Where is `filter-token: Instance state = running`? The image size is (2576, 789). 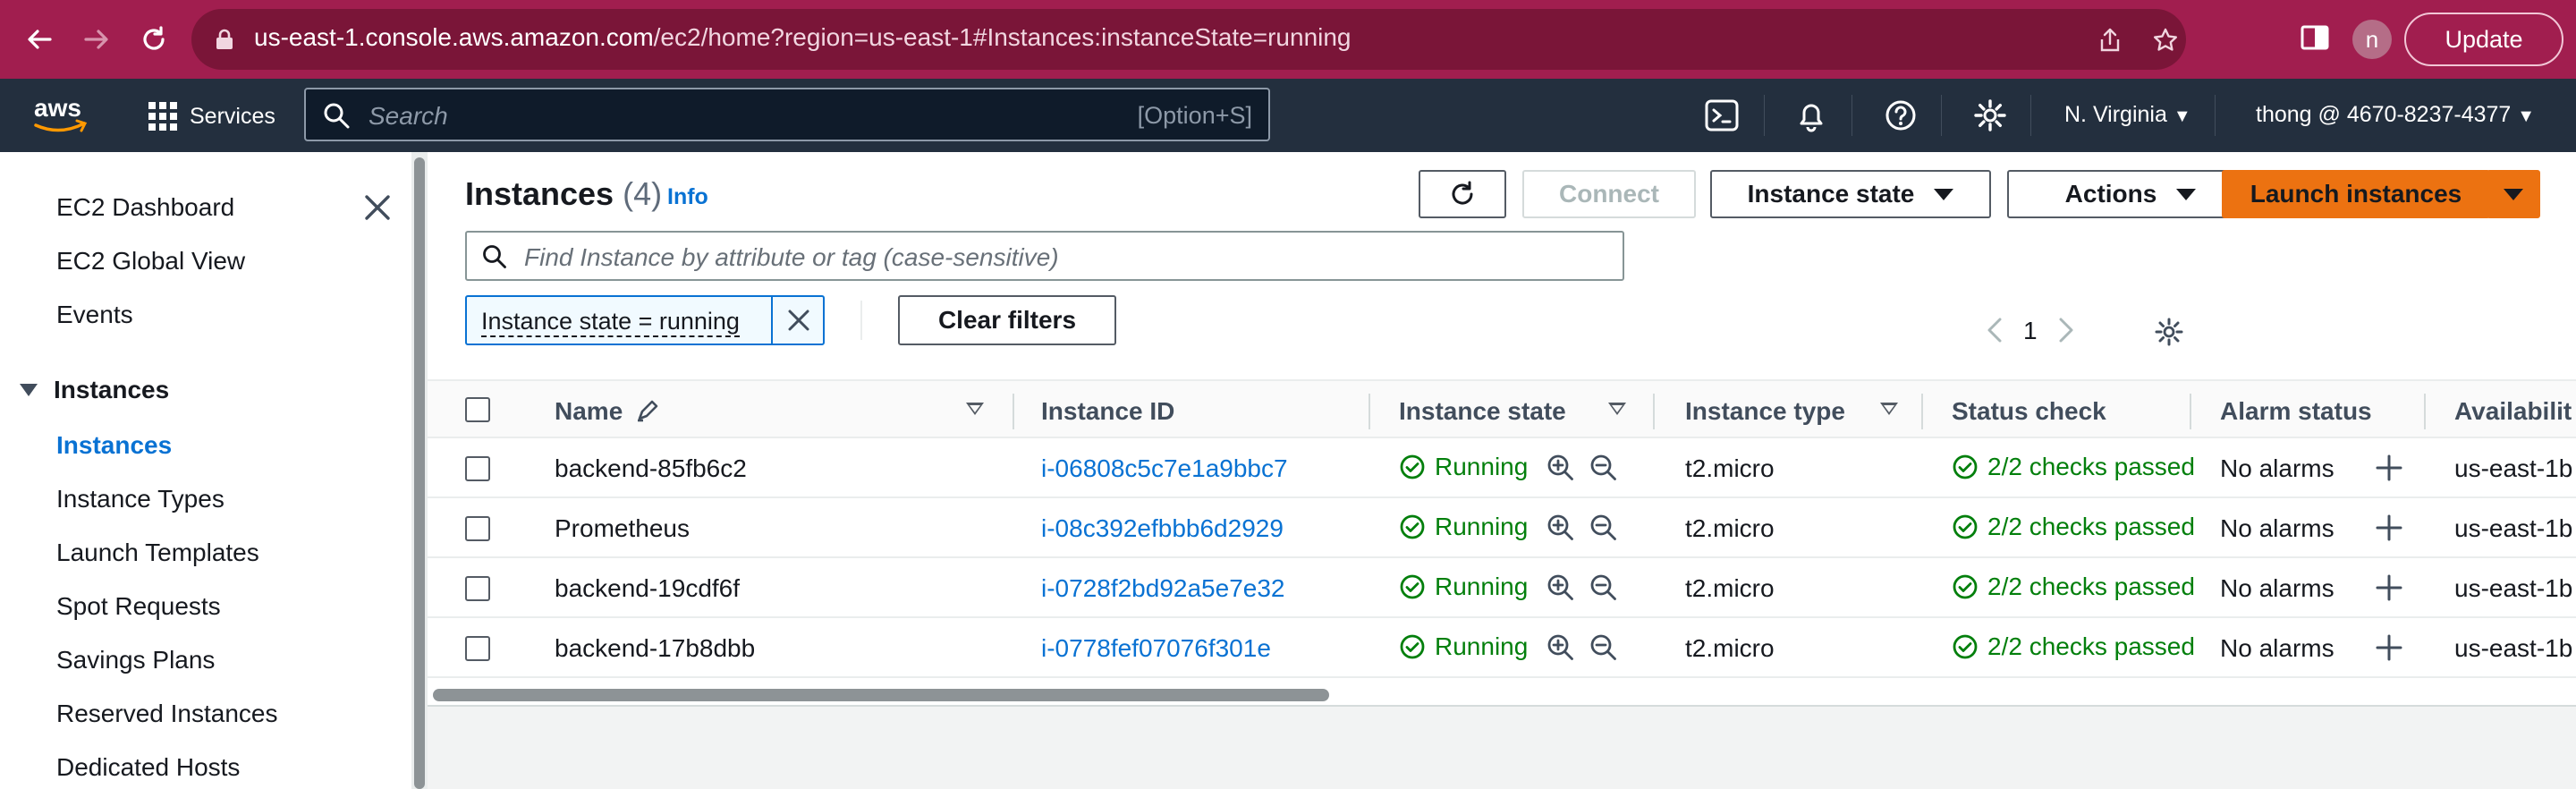 filter-token: Instance state = running is located at coordinates (645, 320).